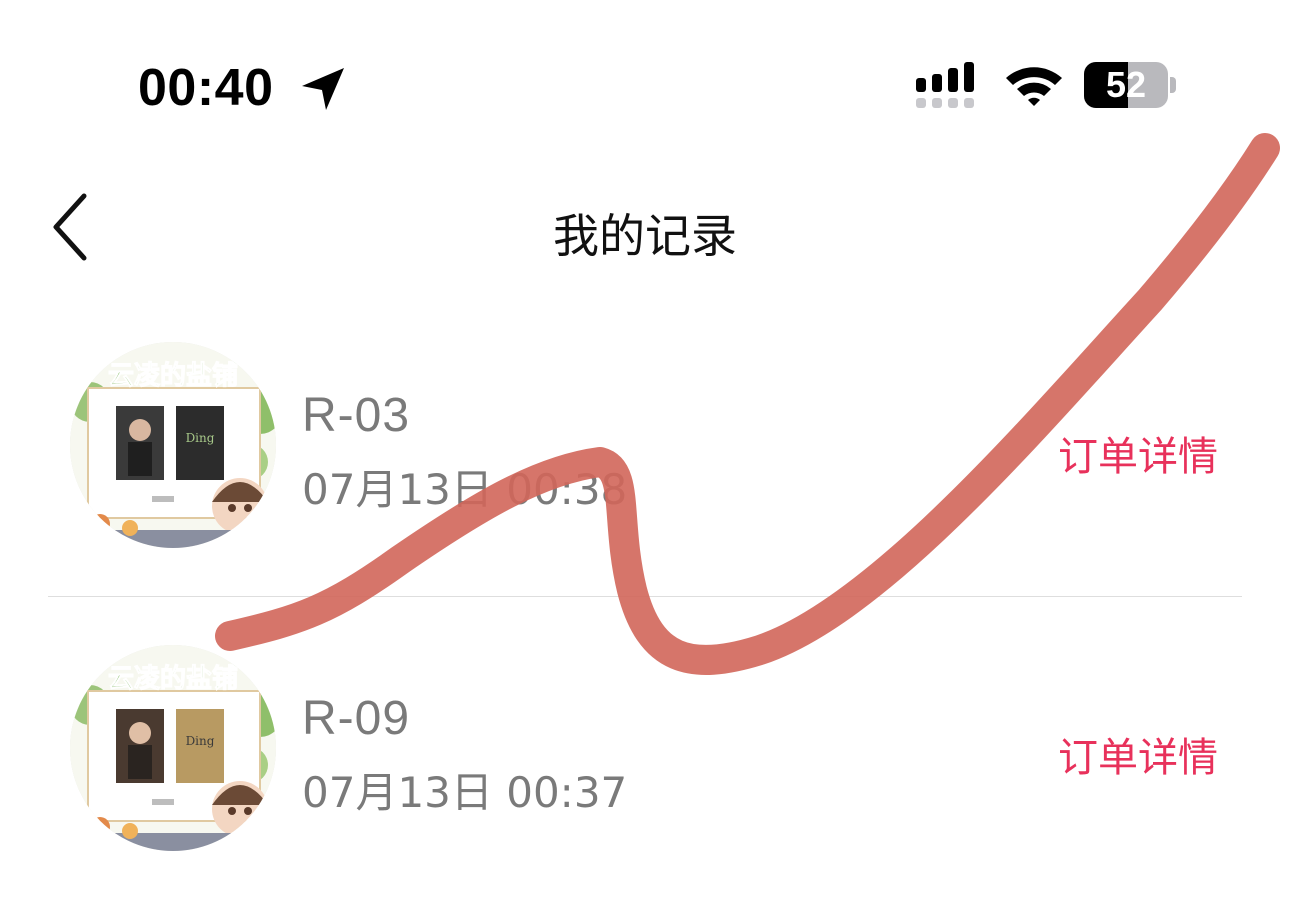 This screenshot has height=897, width=1290. What do you see at coordinates (1034, 86) in the screenshot?
I see `wifi-icon` at bounding box center [1034, 86].